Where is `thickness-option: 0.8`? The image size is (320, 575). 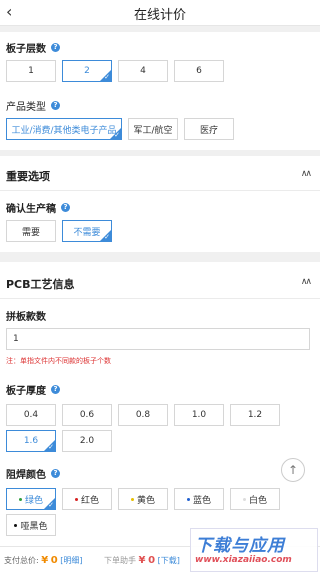
thickness-option: 0.8 is located at coordinates (143, 415).